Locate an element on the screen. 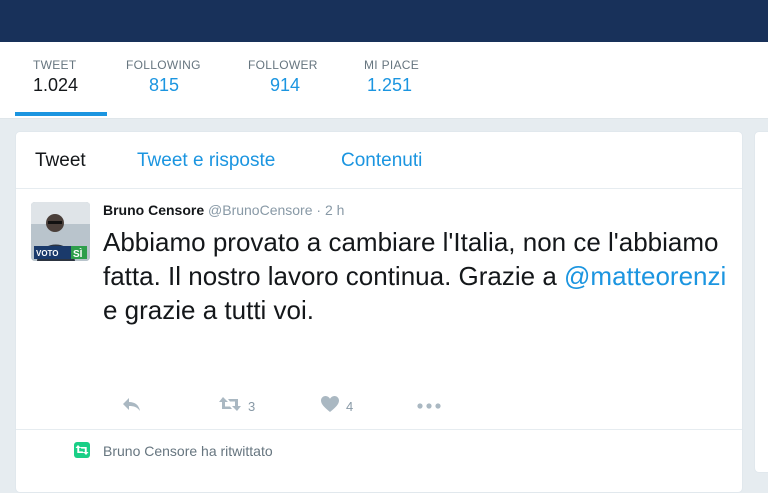 The height and width of the screenshot is (493, 768). active-stat-underline is located at coordinates (61, 114).